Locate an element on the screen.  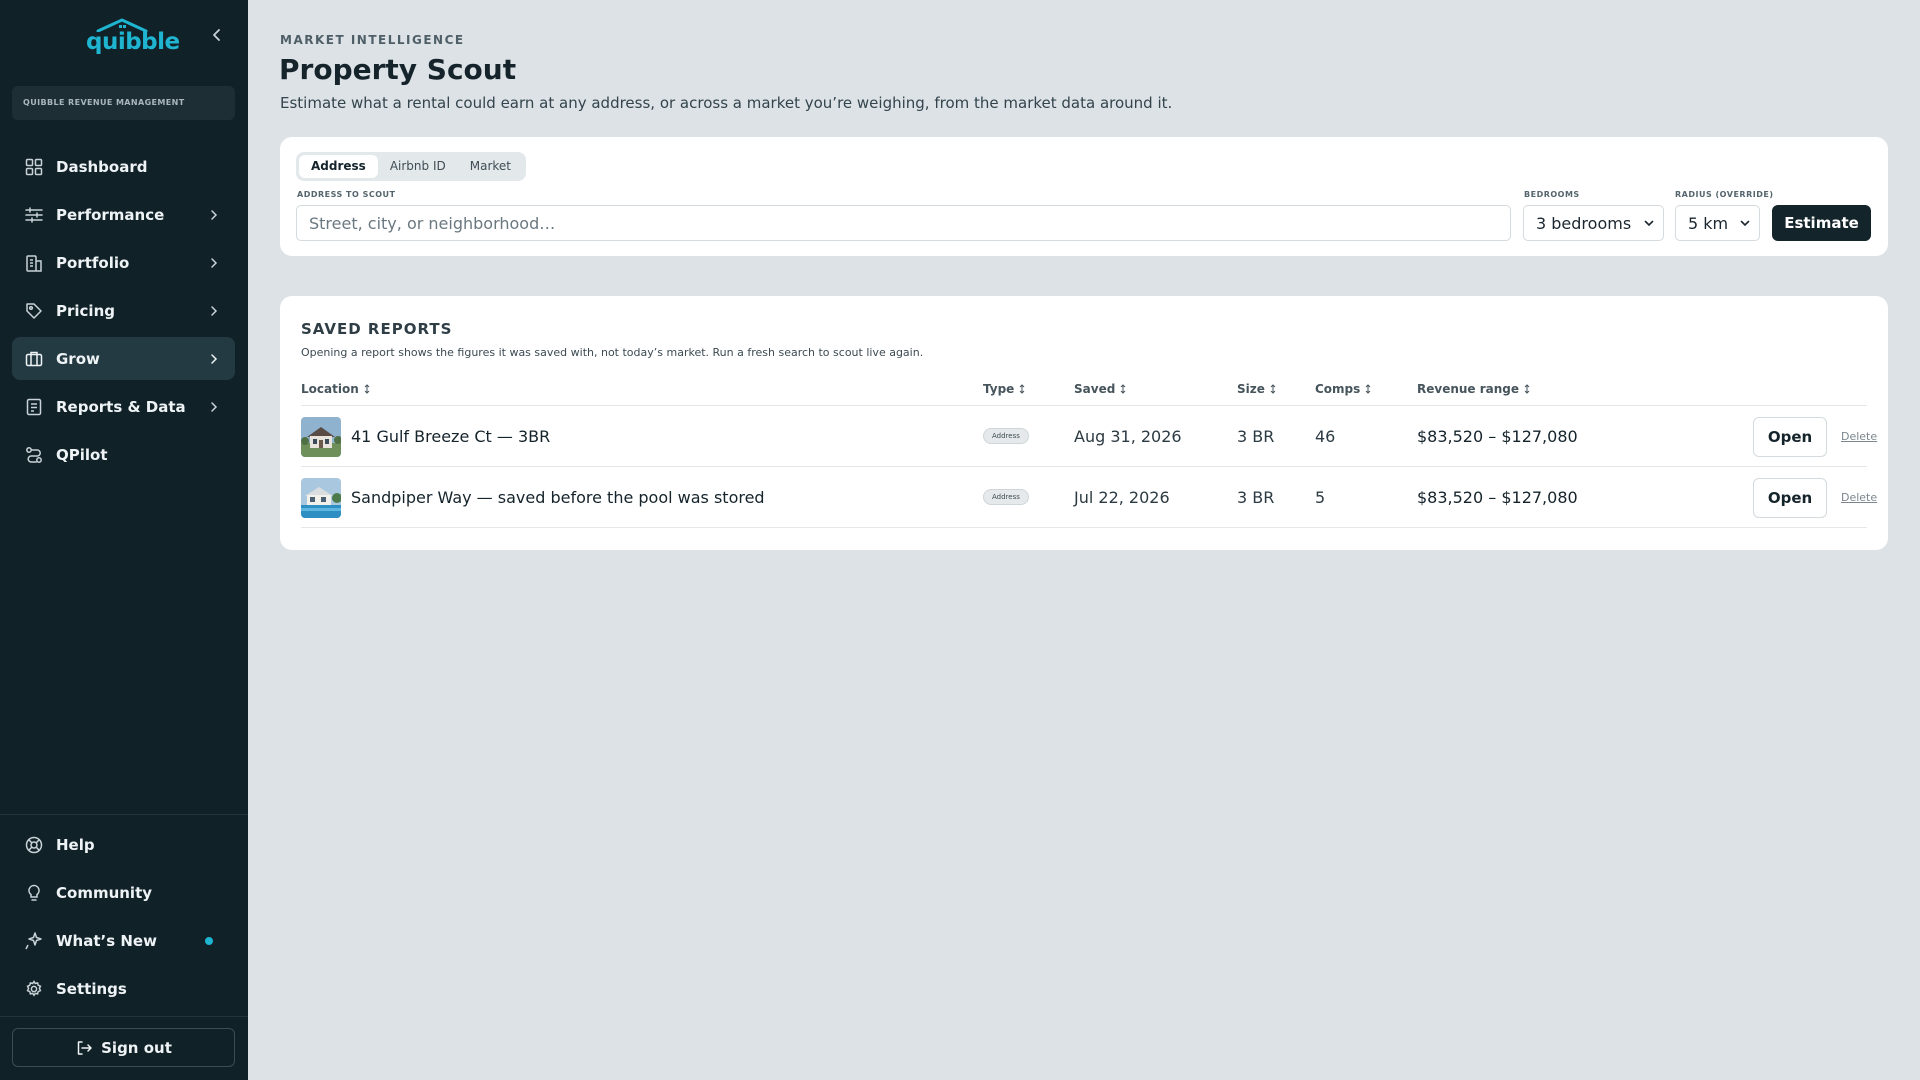
sign-out-button: Sign out is located at coordinates (123, 1047).